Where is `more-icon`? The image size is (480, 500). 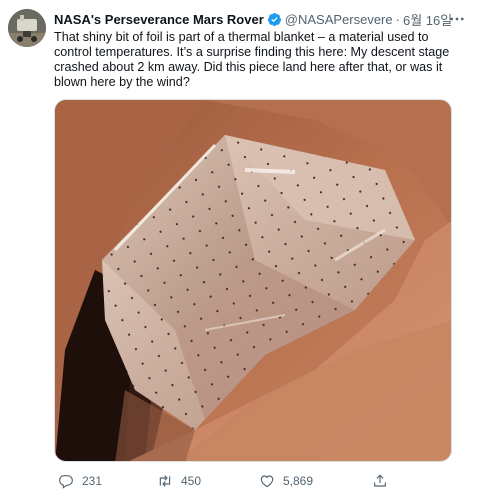
more-icon is located at coordinates (457, 19).